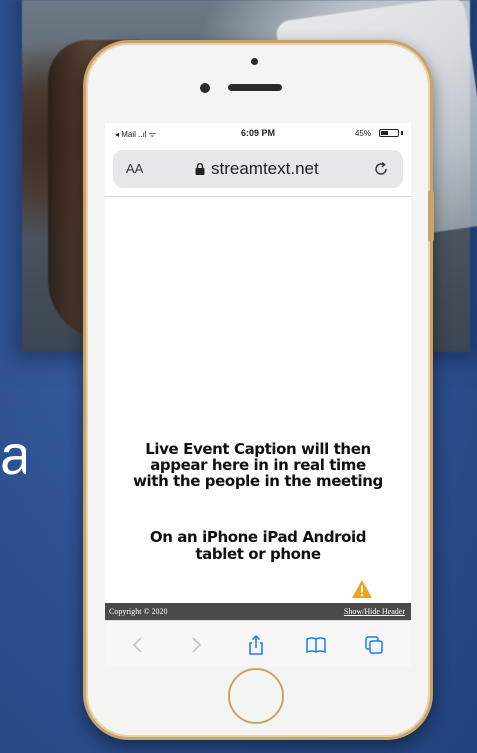  What do you see at coordinates (258, 134) in the screenshot?
I see `status-bar: ◂ Mail ..ıl ᯤ 6:09 PM 45%` at bounding box center [258, 134].